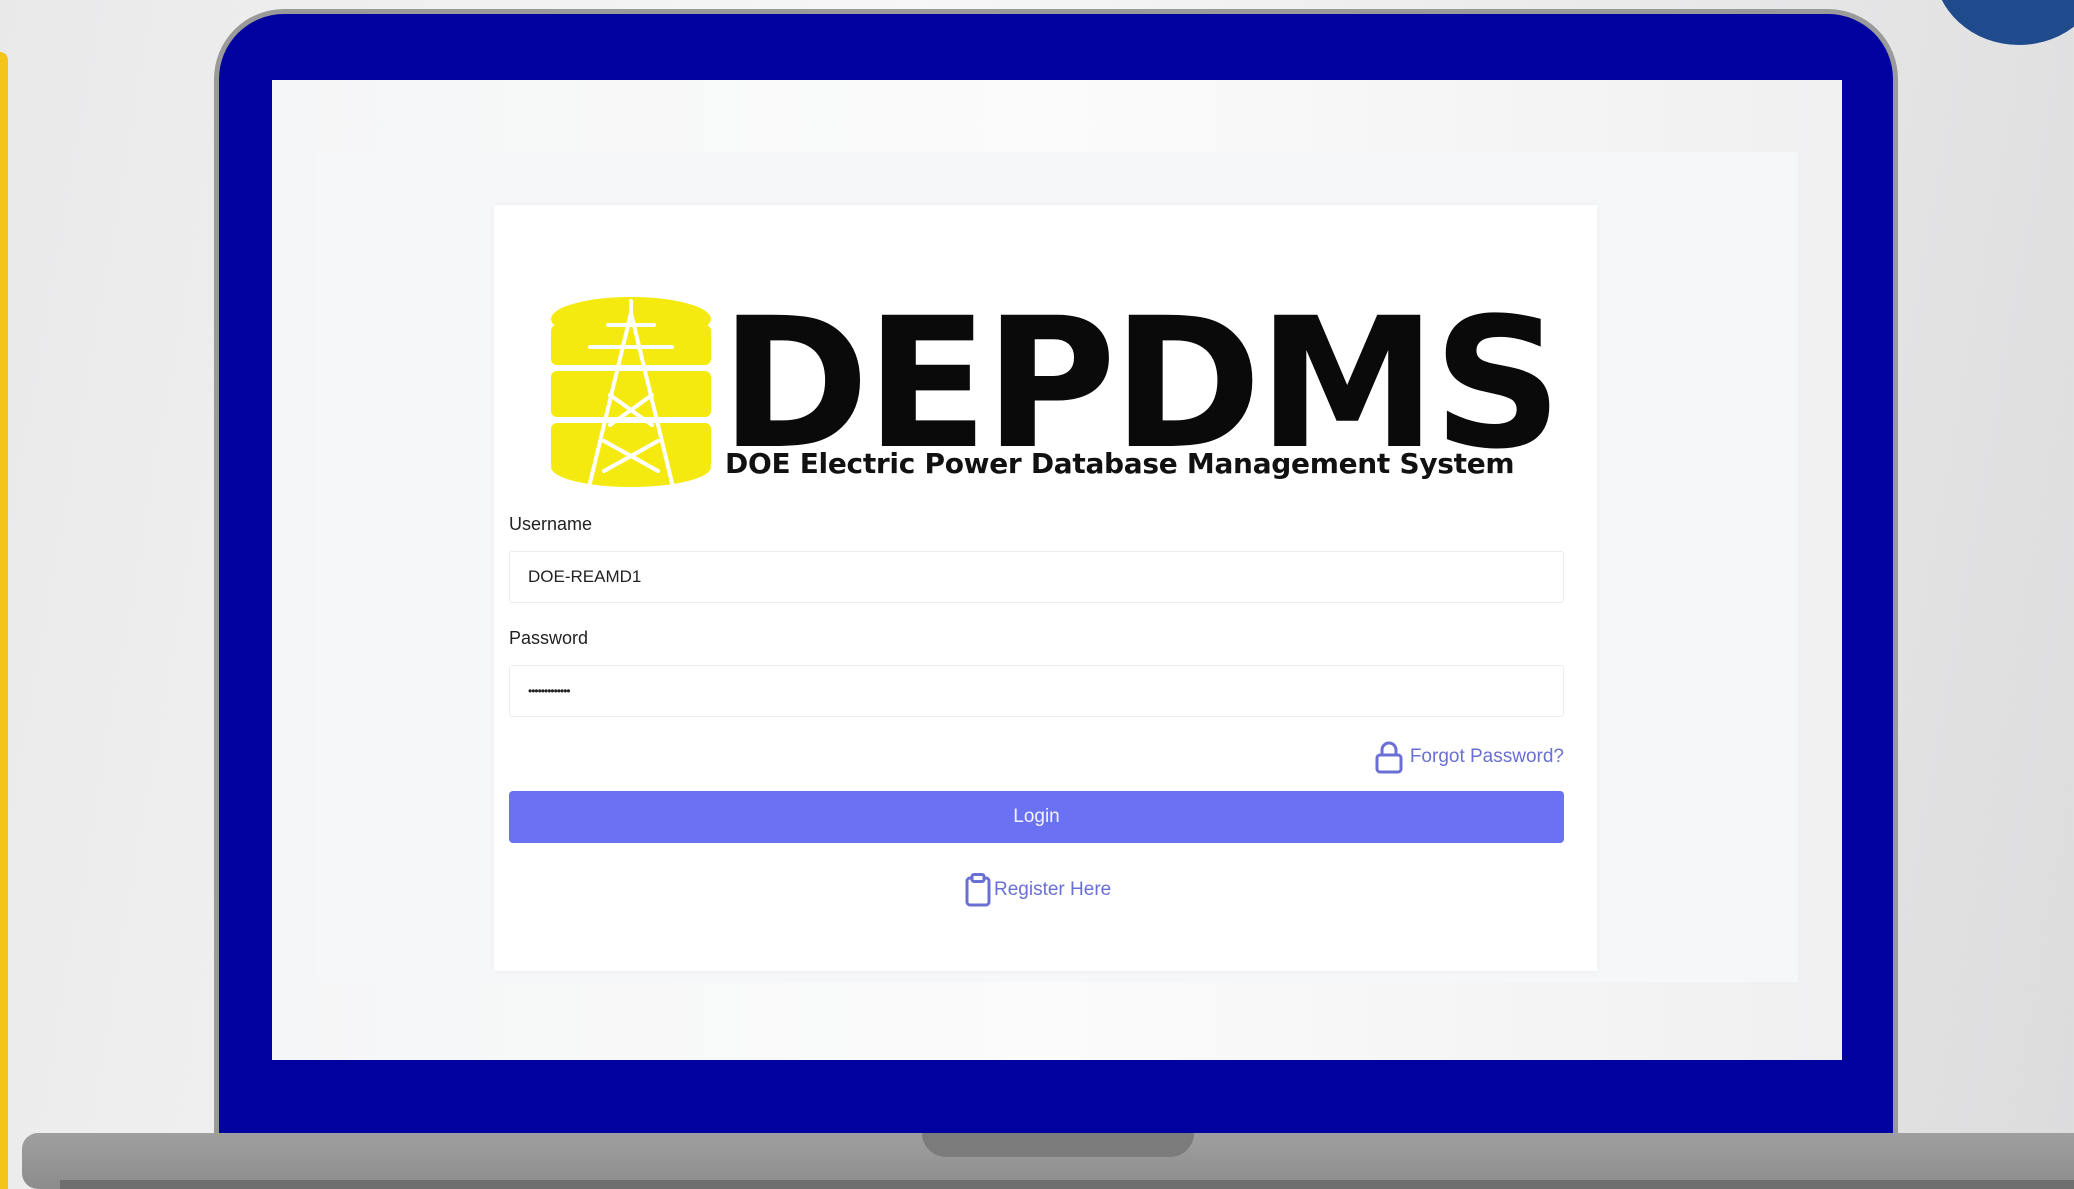  What do you see at coordinates (1141, 384) in the screenshot?
I see `logo-title: DEPDMS` at bounding box center [1141, 384].